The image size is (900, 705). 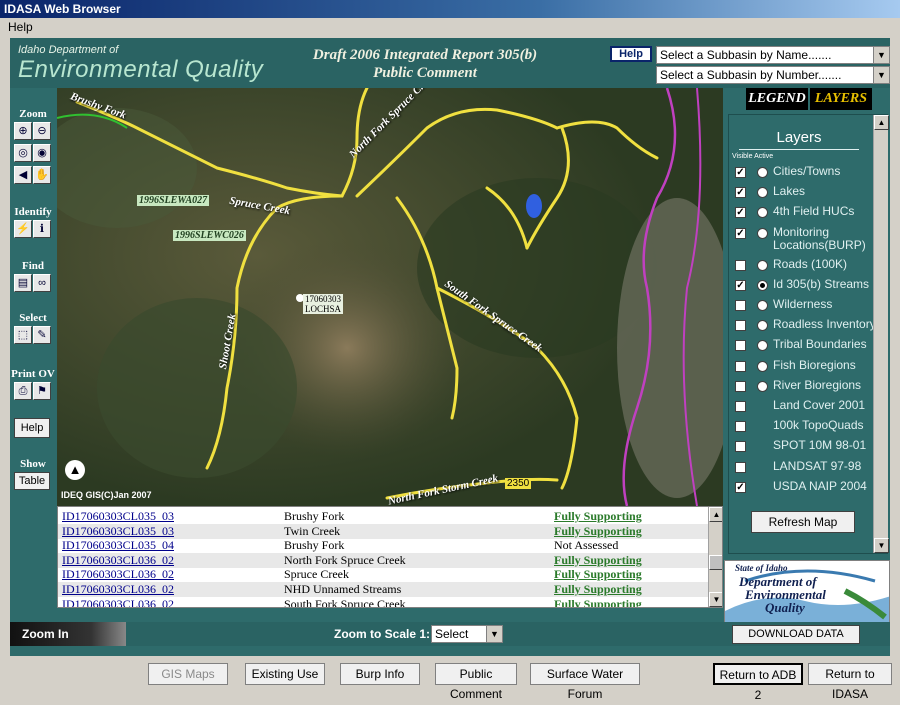 What do you see at coordinates (23, 131) in the screenshot?
I see `zoom-in-icon: ⊕` at bounding box center [23, 131].